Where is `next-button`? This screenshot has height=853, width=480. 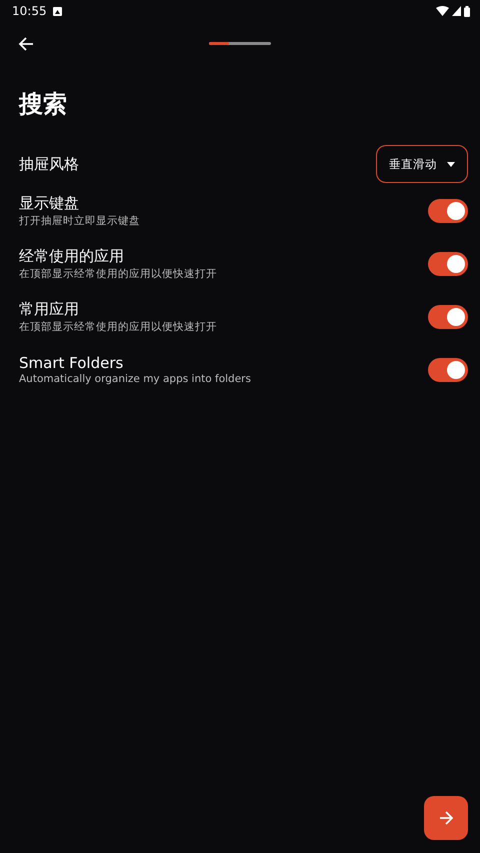 next-button is located at coordinates (446, 818).